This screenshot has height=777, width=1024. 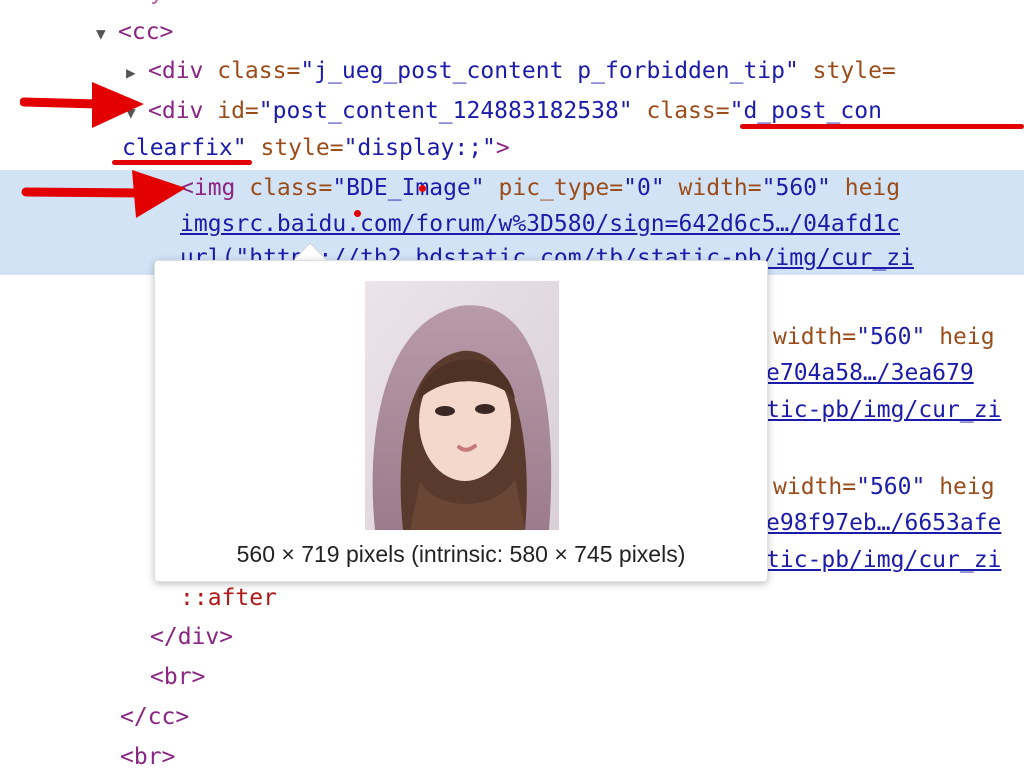 I want to click on img-3-url-line: tic-pb/img/cur_zi, so click(x=883, y=560).